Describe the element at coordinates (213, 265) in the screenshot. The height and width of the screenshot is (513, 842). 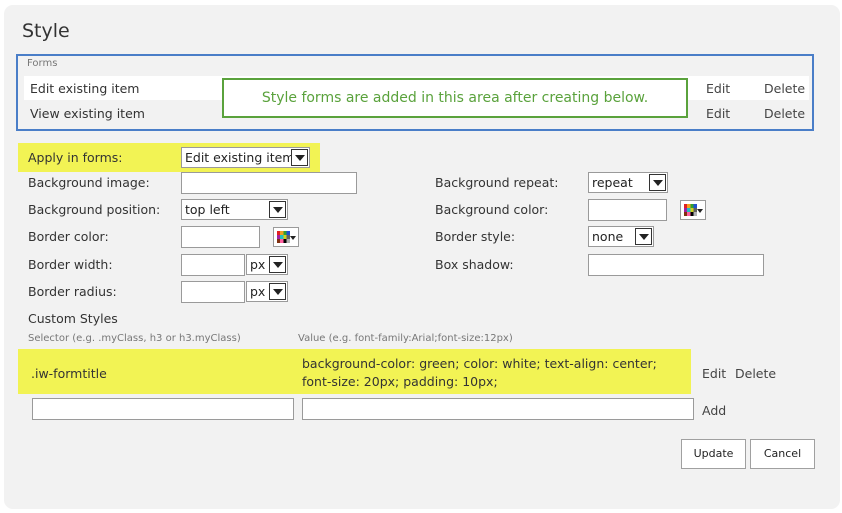
I see `border-width-input` at that location.